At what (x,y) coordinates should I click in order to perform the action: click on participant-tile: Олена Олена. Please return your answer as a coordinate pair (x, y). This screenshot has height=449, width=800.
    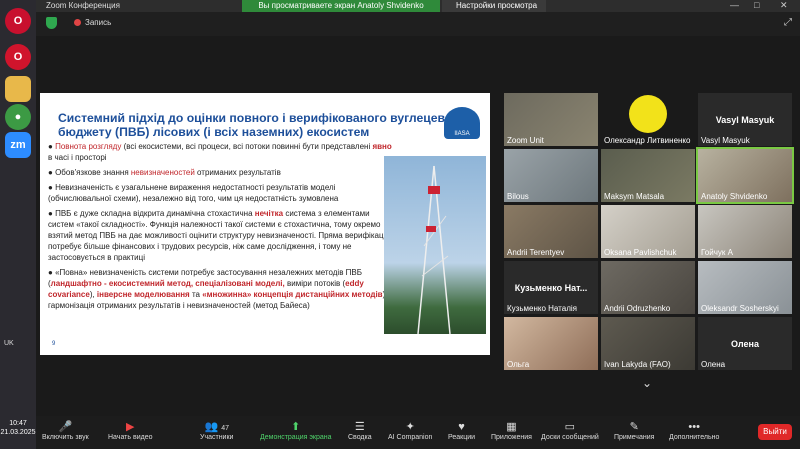
    Looking at the image, I should click on (745, 343).